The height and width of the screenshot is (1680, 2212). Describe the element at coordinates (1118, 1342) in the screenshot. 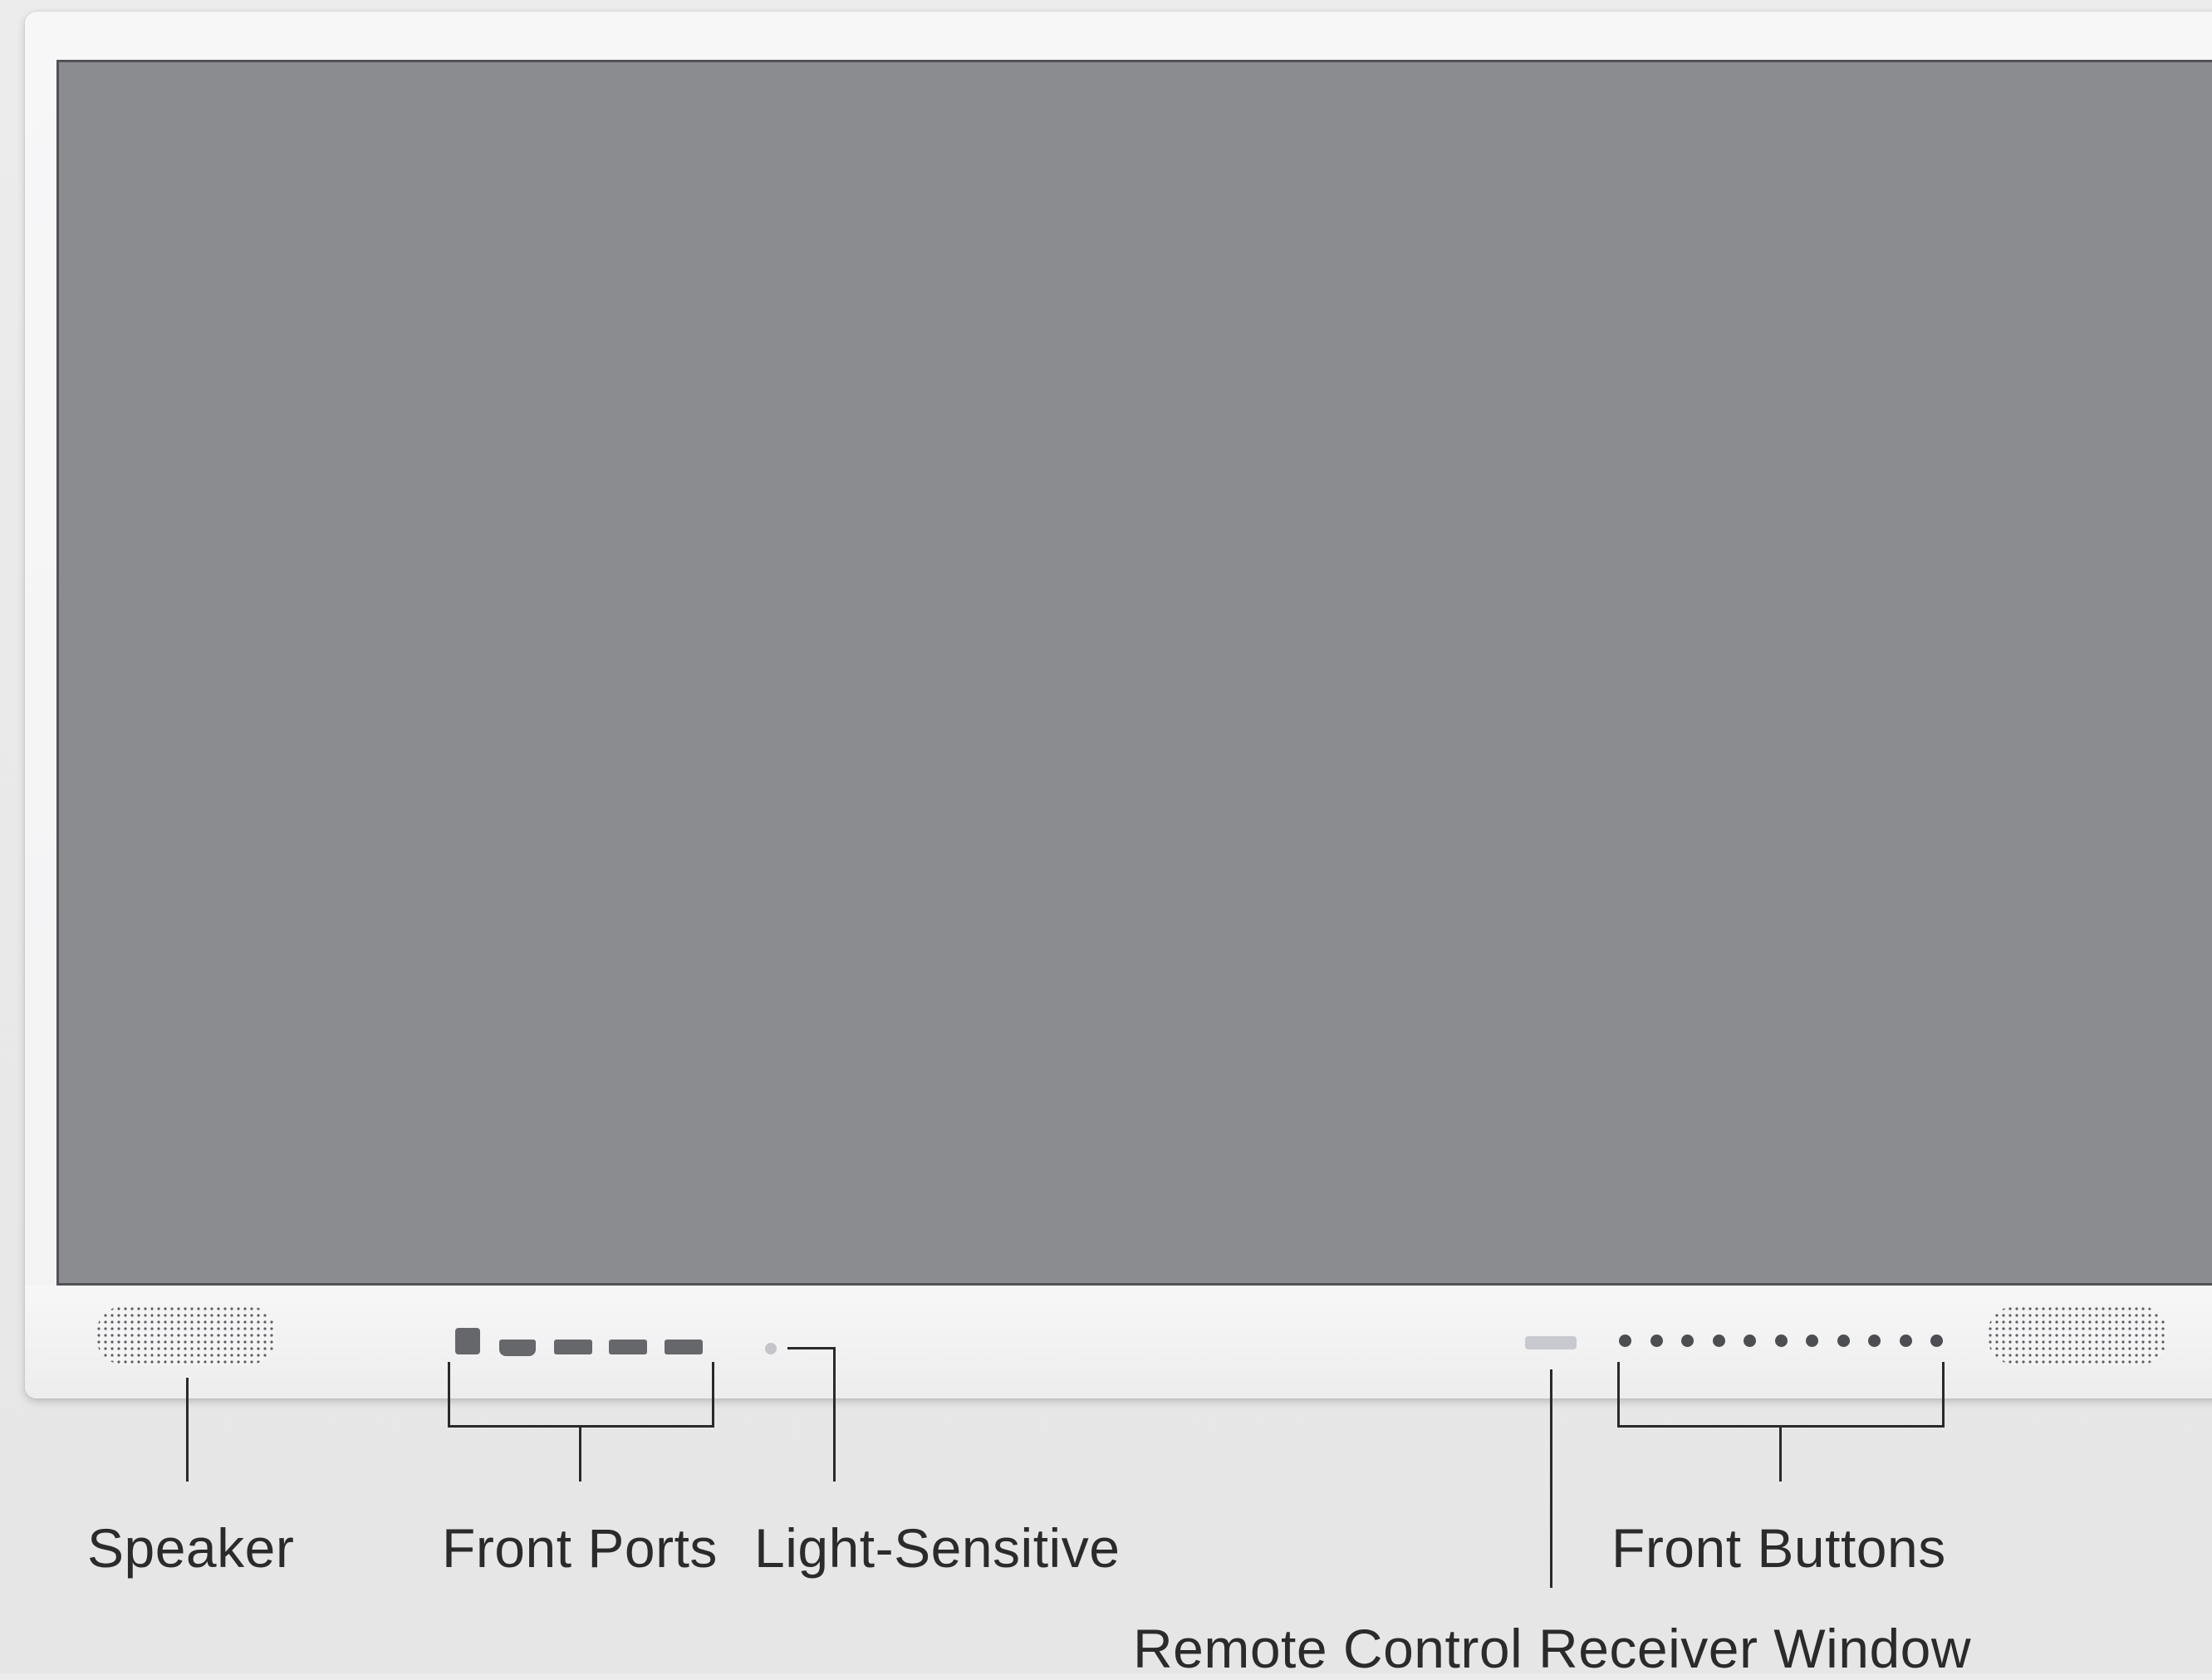

I see `bezel-bottom-strip` at that location.